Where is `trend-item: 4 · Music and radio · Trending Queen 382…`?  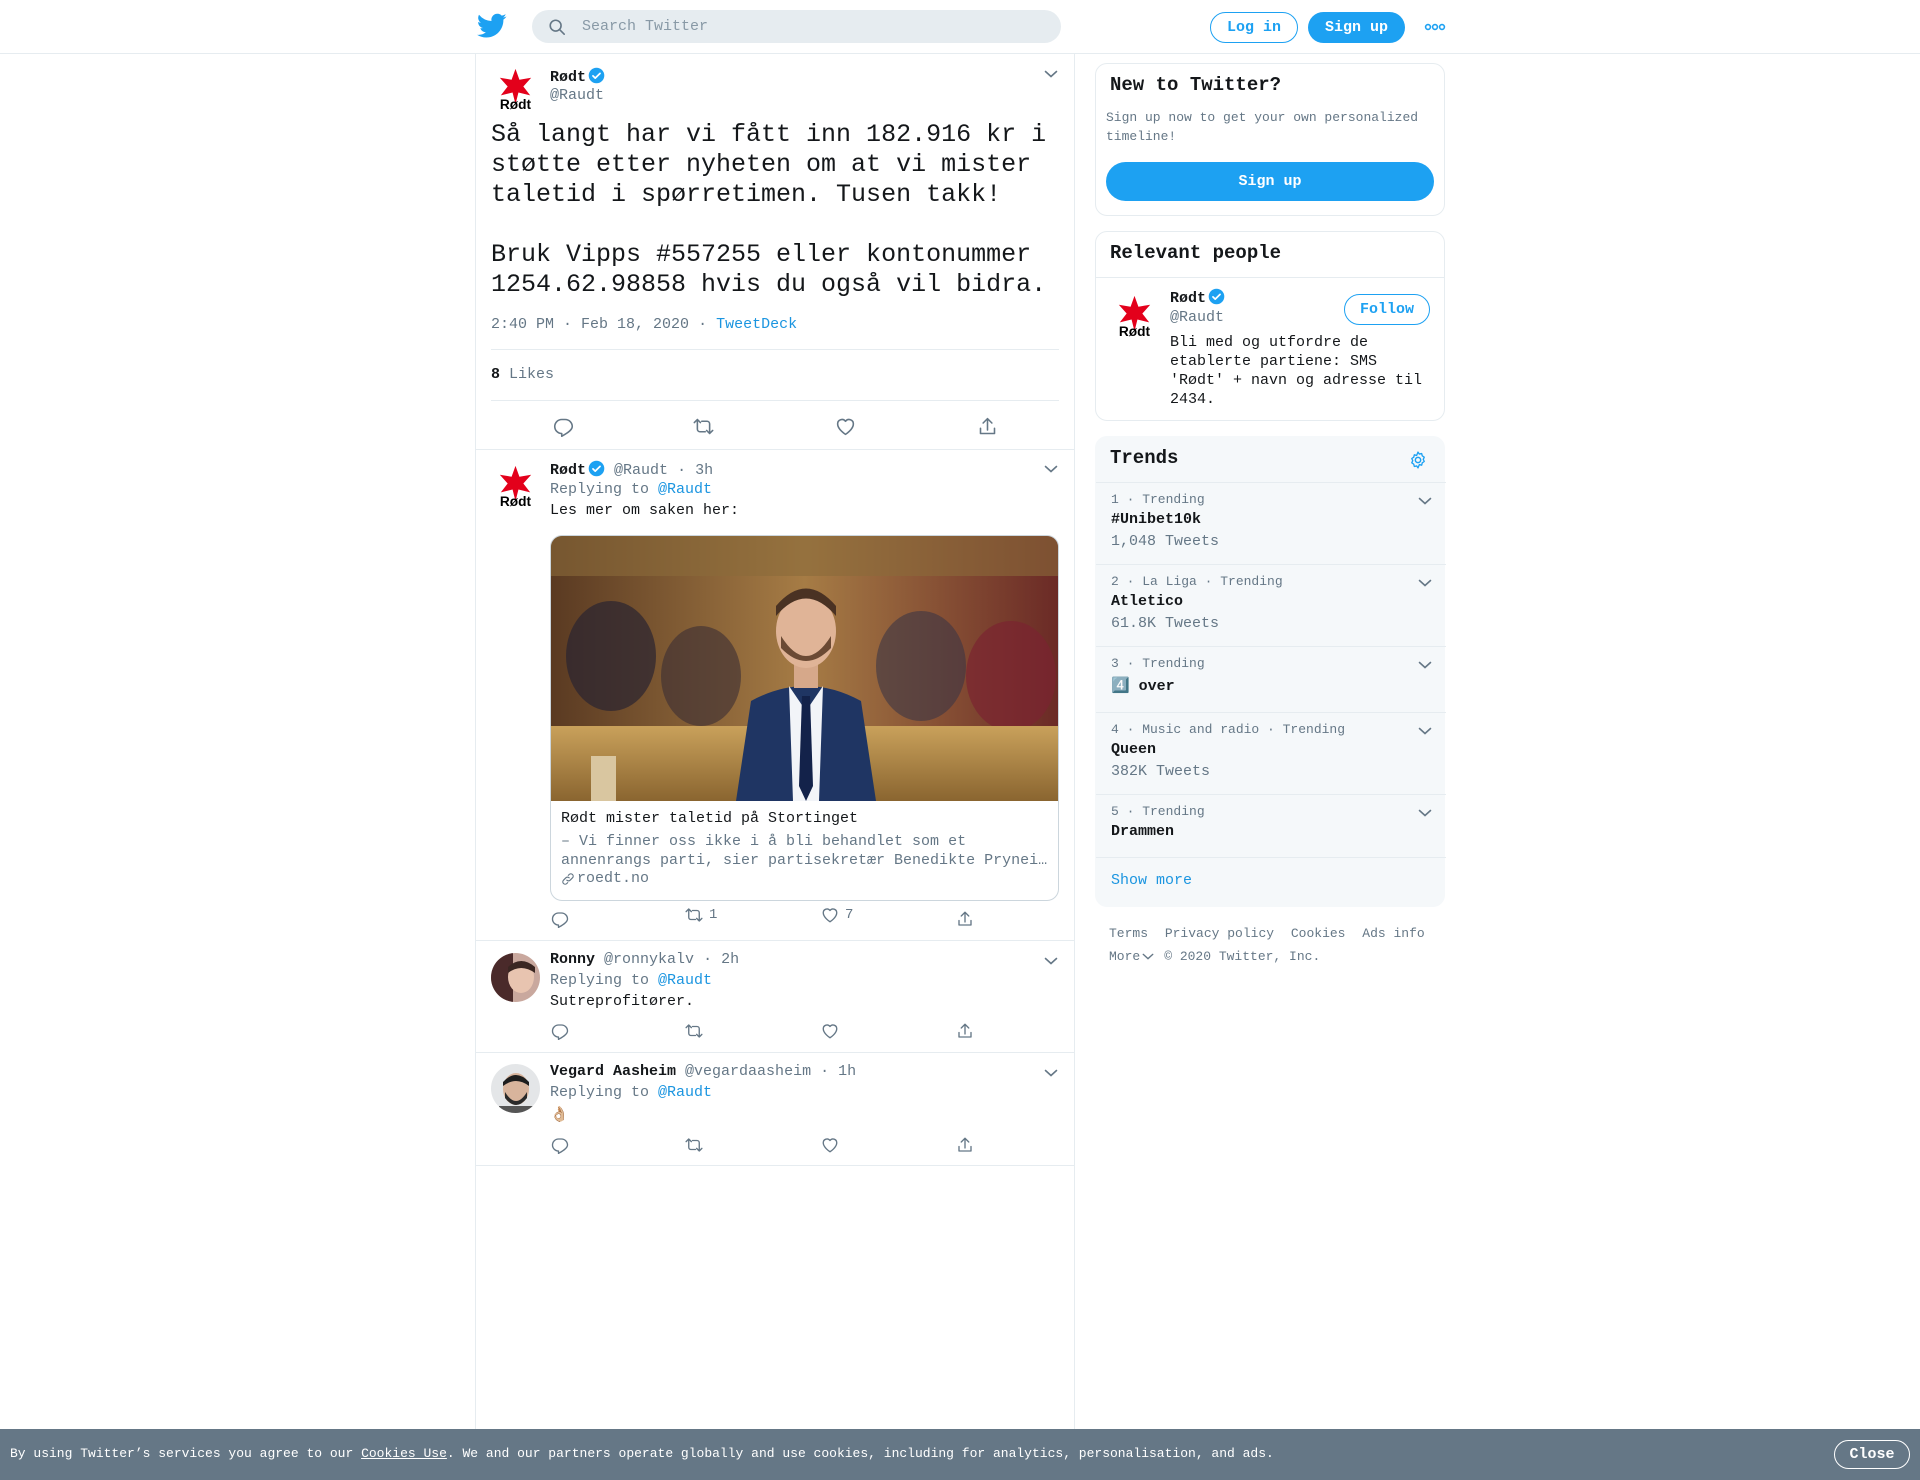 trend-item: 4 · Music and radio · Trending Queen 382… is located at coordinates (1271, 753).